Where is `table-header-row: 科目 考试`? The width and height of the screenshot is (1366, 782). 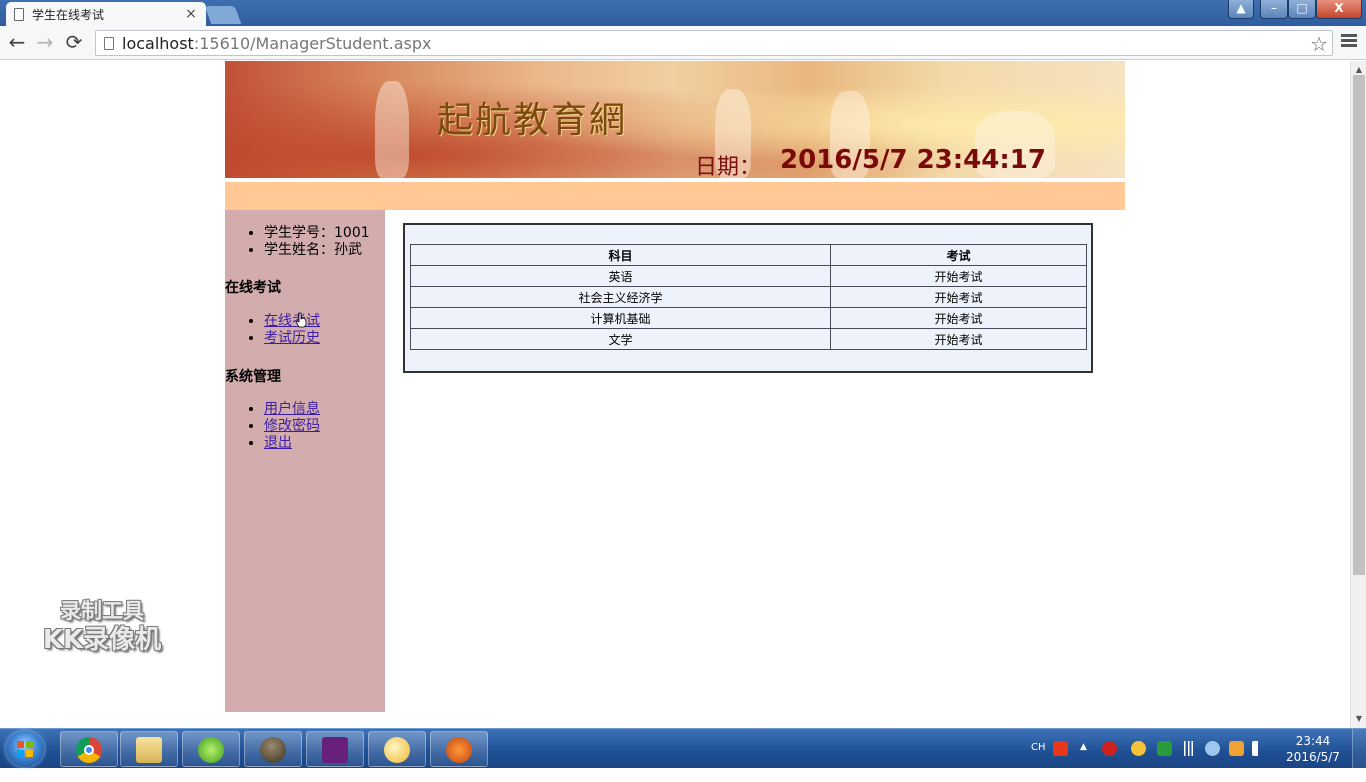
table-header-row: 科目 考试 is located at coordinates (748, 255).